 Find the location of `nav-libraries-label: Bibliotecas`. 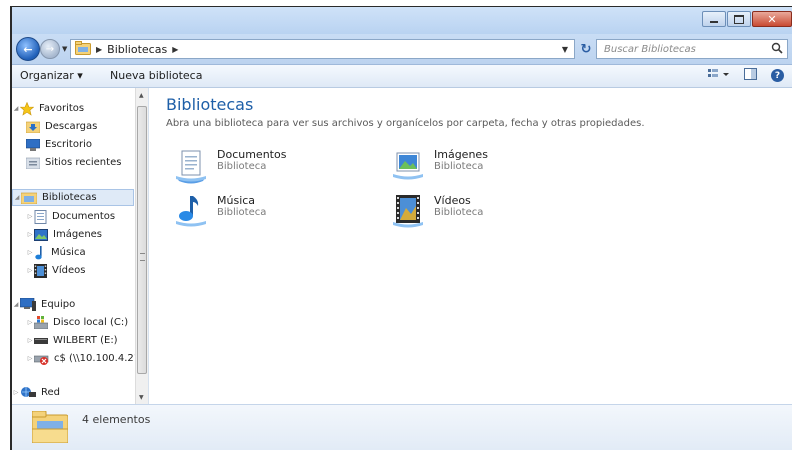

nav-libraries-label: Bibliotecas is located at coordinates (69, 197).